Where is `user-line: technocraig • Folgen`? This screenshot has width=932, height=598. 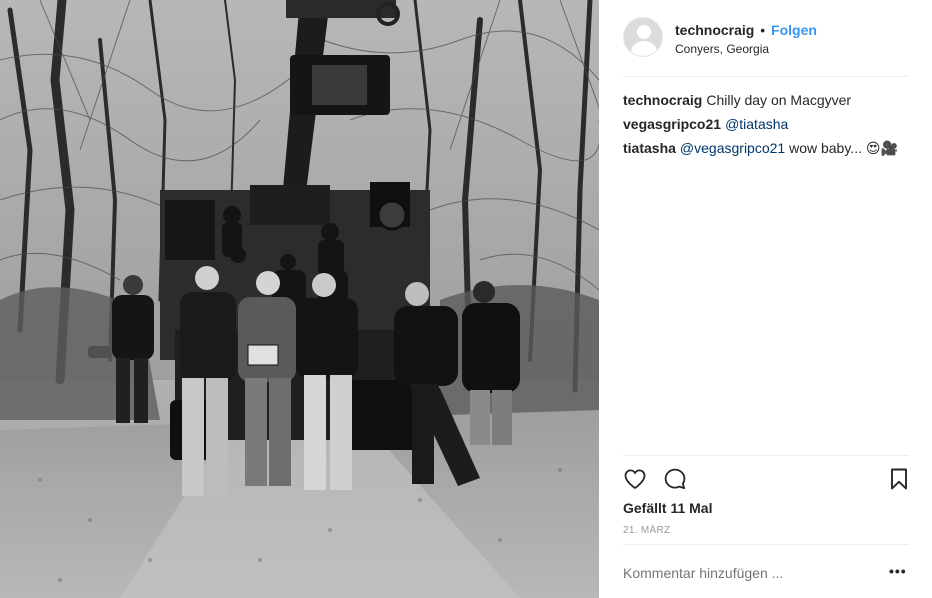 user-line: technocraig • Folgen is located at coordinates (746, 30).